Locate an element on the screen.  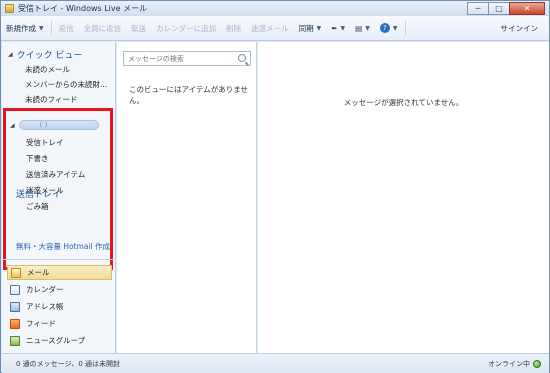
forward-button: 転送 is located at coordinates (138, 28).